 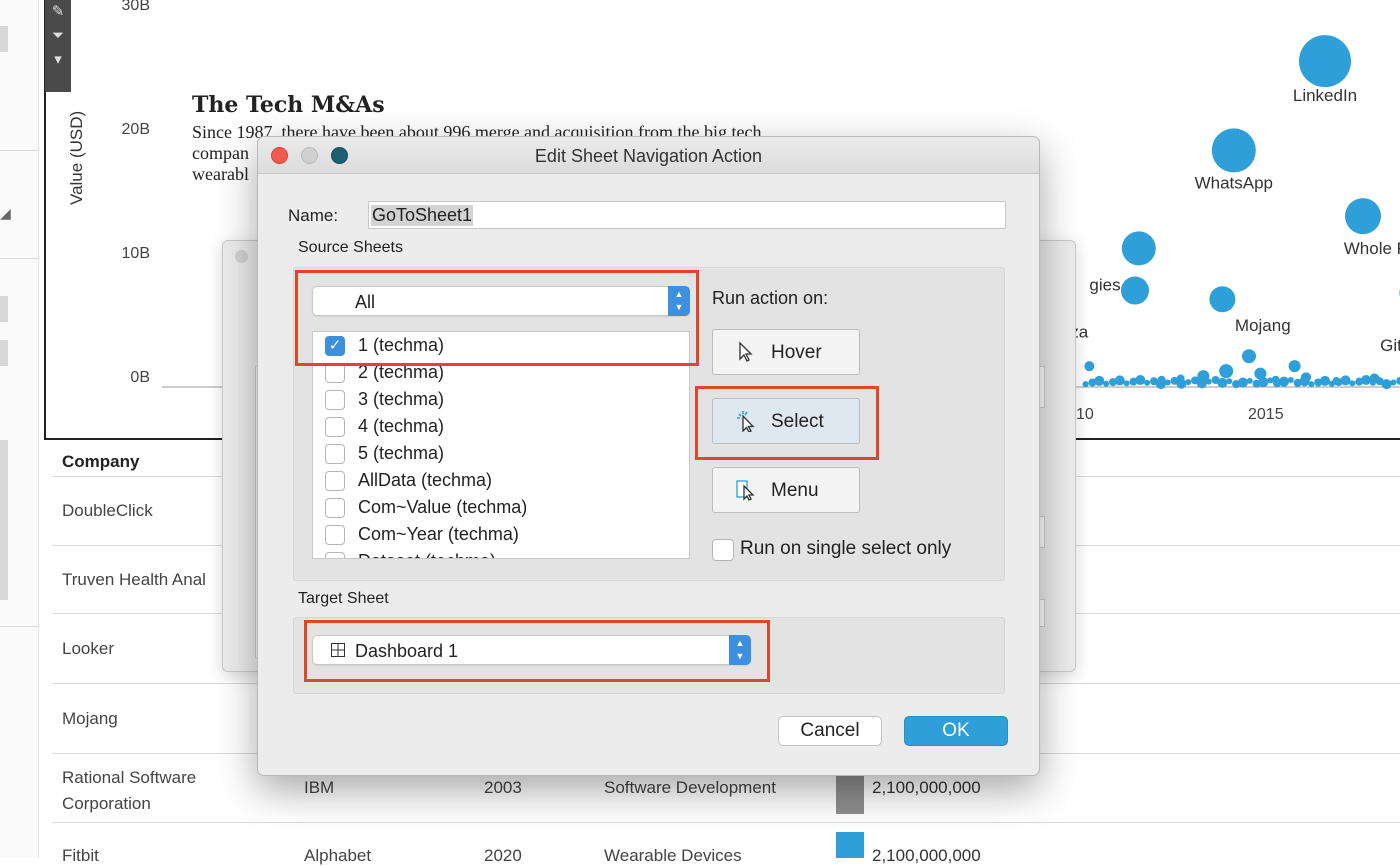 I want to click on list-item-label: Dataset (techma), so click(x=427, y=555).